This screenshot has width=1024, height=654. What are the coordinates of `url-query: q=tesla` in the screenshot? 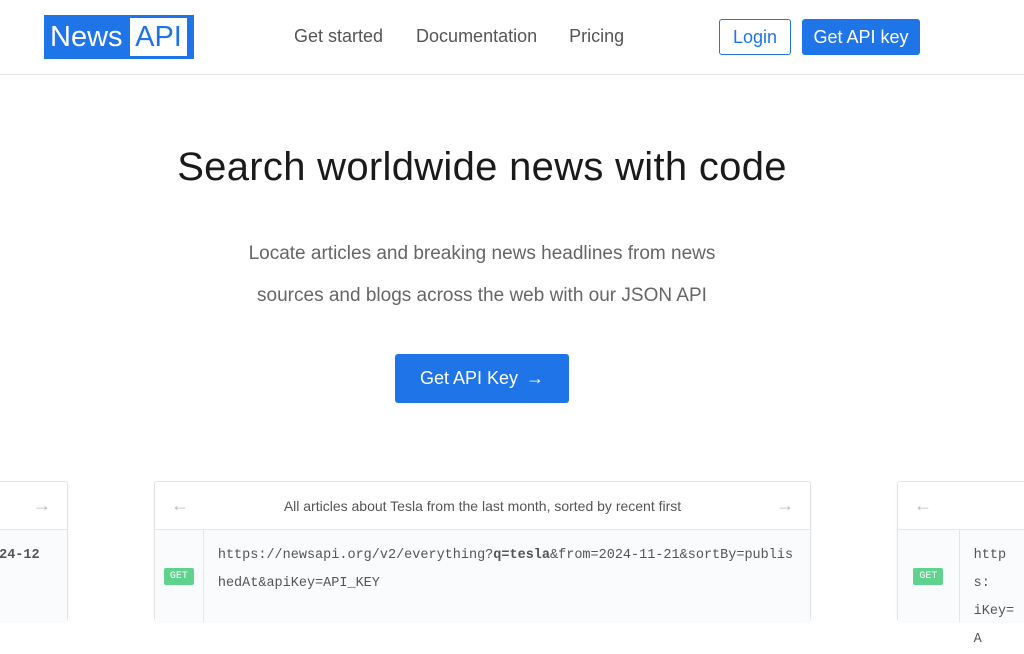 It's located at (522, 555).